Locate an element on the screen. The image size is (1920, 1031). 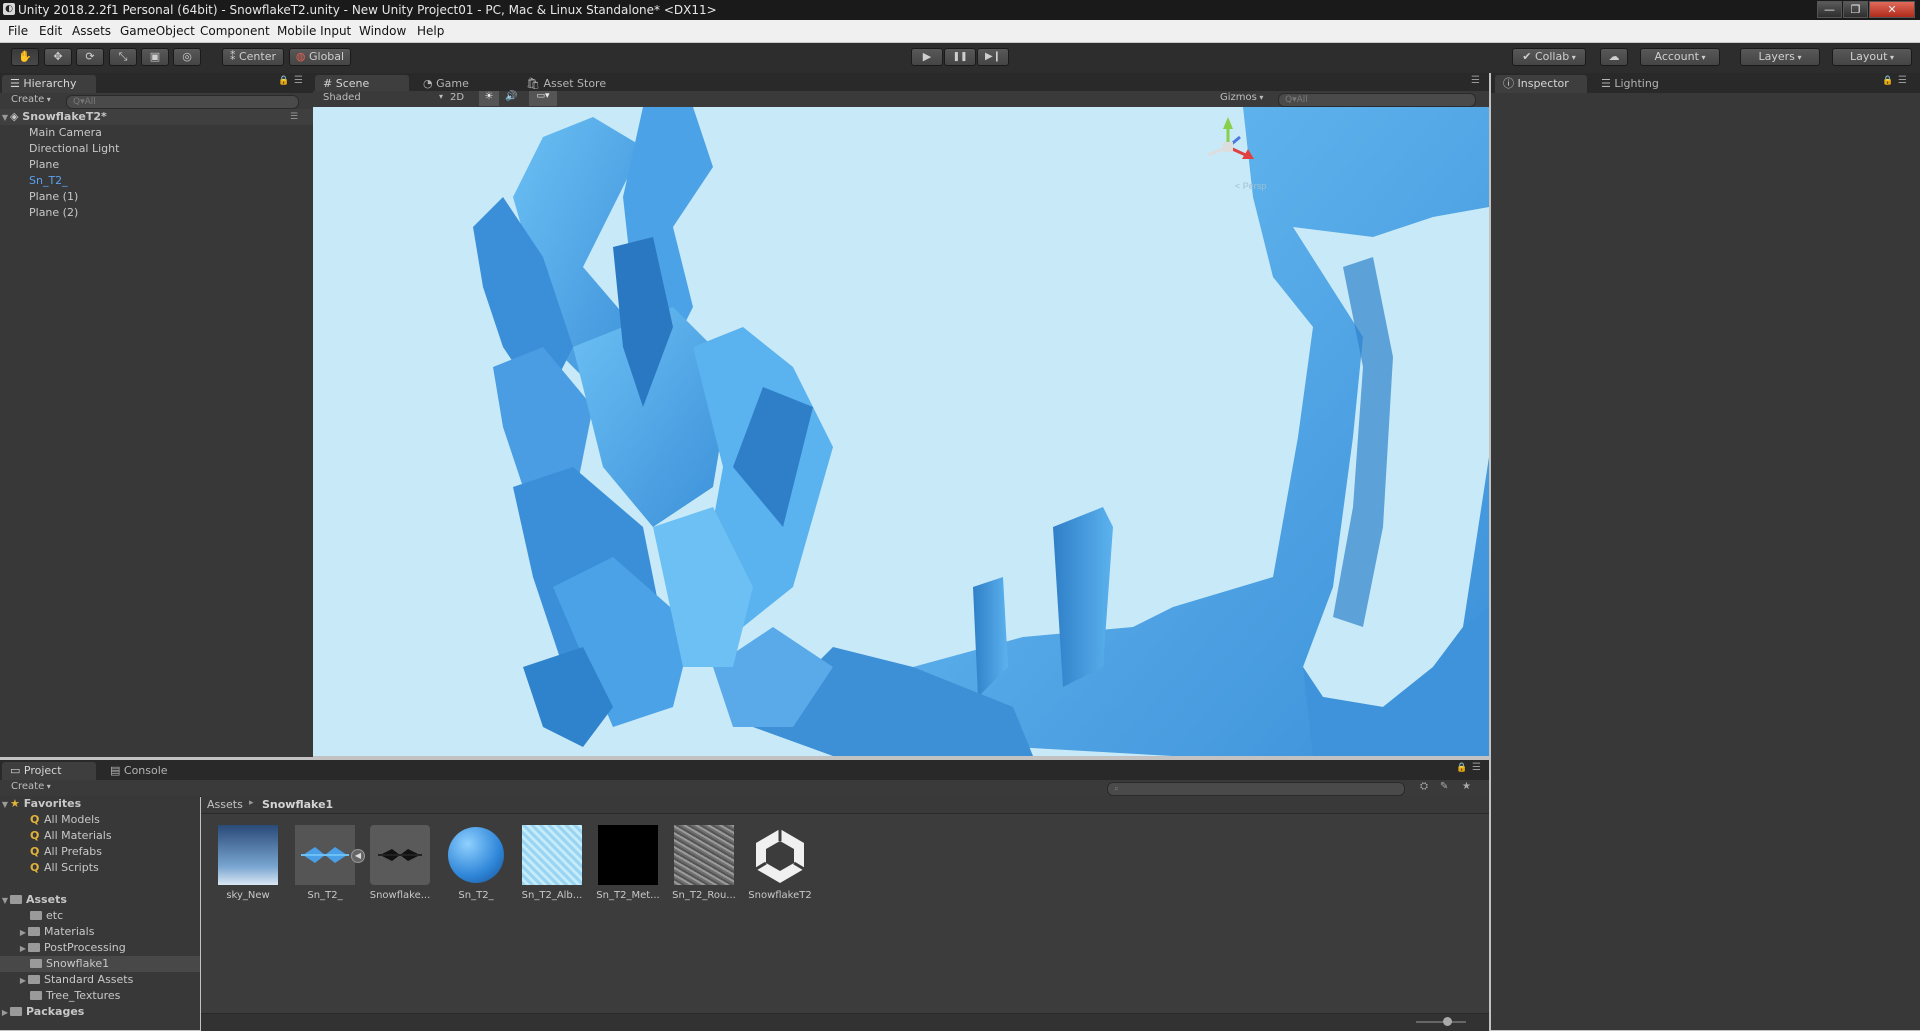
layout-dropdown: Layout is located at coordinates (1872, 57).